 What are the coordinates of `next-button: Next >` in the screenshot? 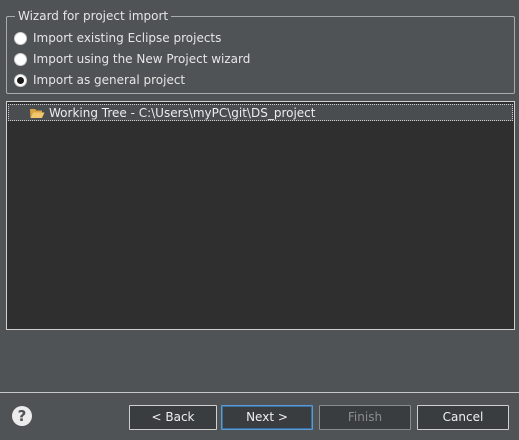 It's located at (267, 417).